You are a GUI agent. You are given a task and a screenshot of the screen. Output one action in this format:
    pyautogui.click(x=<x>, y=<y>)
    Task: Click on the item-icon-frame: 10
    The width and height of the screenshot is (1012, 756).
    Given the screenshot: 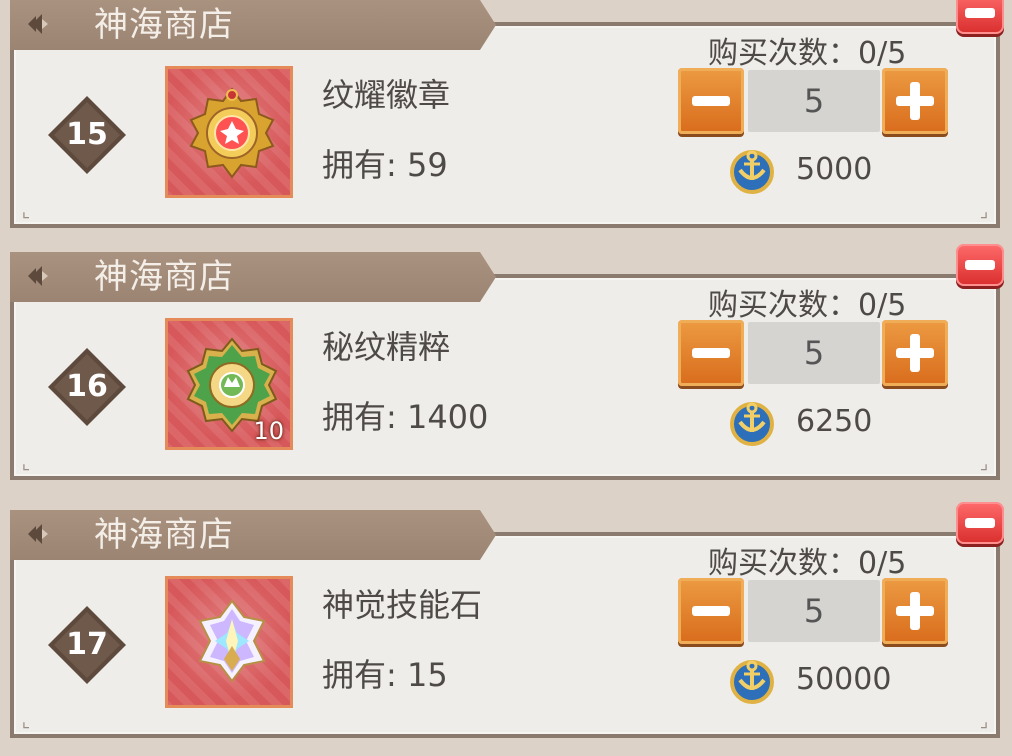 What is the action you would take?
    pyautogui.click(x=229, y=384)
    